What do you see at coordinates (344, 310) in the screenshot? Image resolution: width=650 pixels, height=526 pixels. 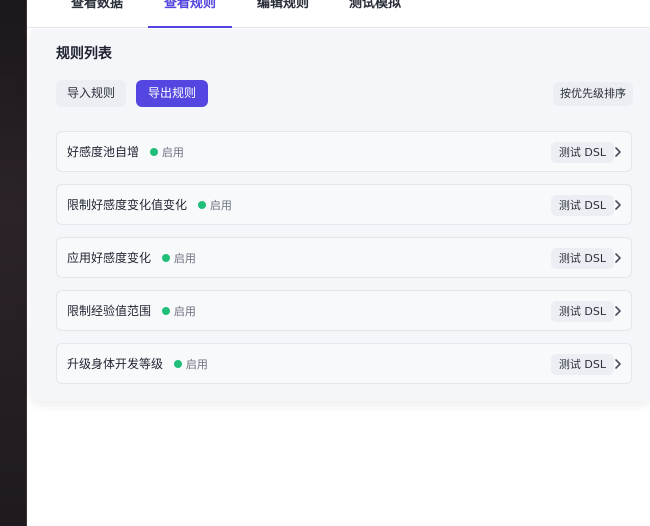 I see `rule-item: 限制经验值范围 启用 测试 DSL` at bounding box center [344, 310].